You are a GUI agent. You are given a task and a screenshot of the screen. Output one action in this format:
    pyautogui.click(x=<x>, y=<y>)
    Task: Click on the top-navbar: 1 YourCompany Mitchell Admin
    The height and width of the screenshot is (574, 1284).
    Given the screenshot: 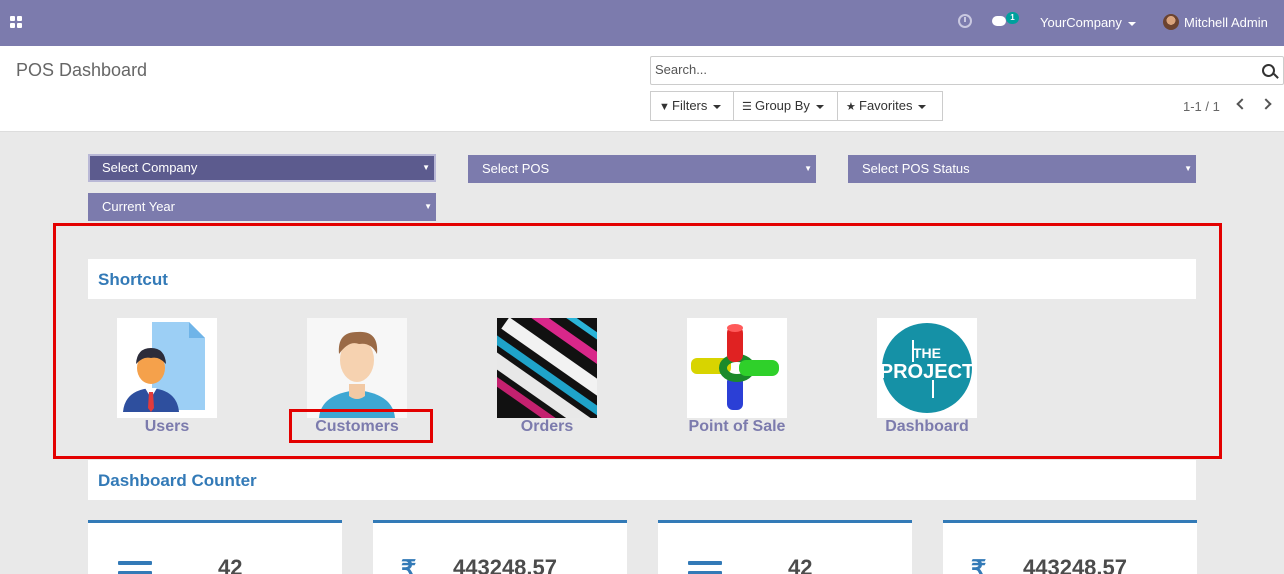 What is the action you would take?
    pyautogui.click(x=642, y=23)
    